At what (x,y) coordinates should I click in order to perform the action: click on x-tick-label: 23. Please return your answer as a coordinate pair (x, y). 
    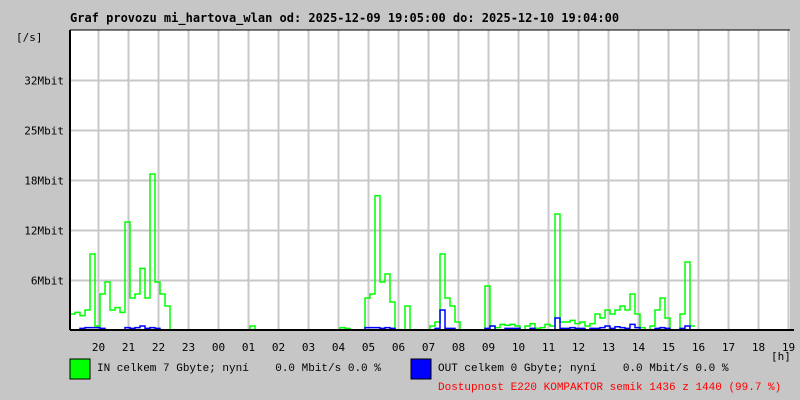
    Looking at the image, I should click on (188, 347).